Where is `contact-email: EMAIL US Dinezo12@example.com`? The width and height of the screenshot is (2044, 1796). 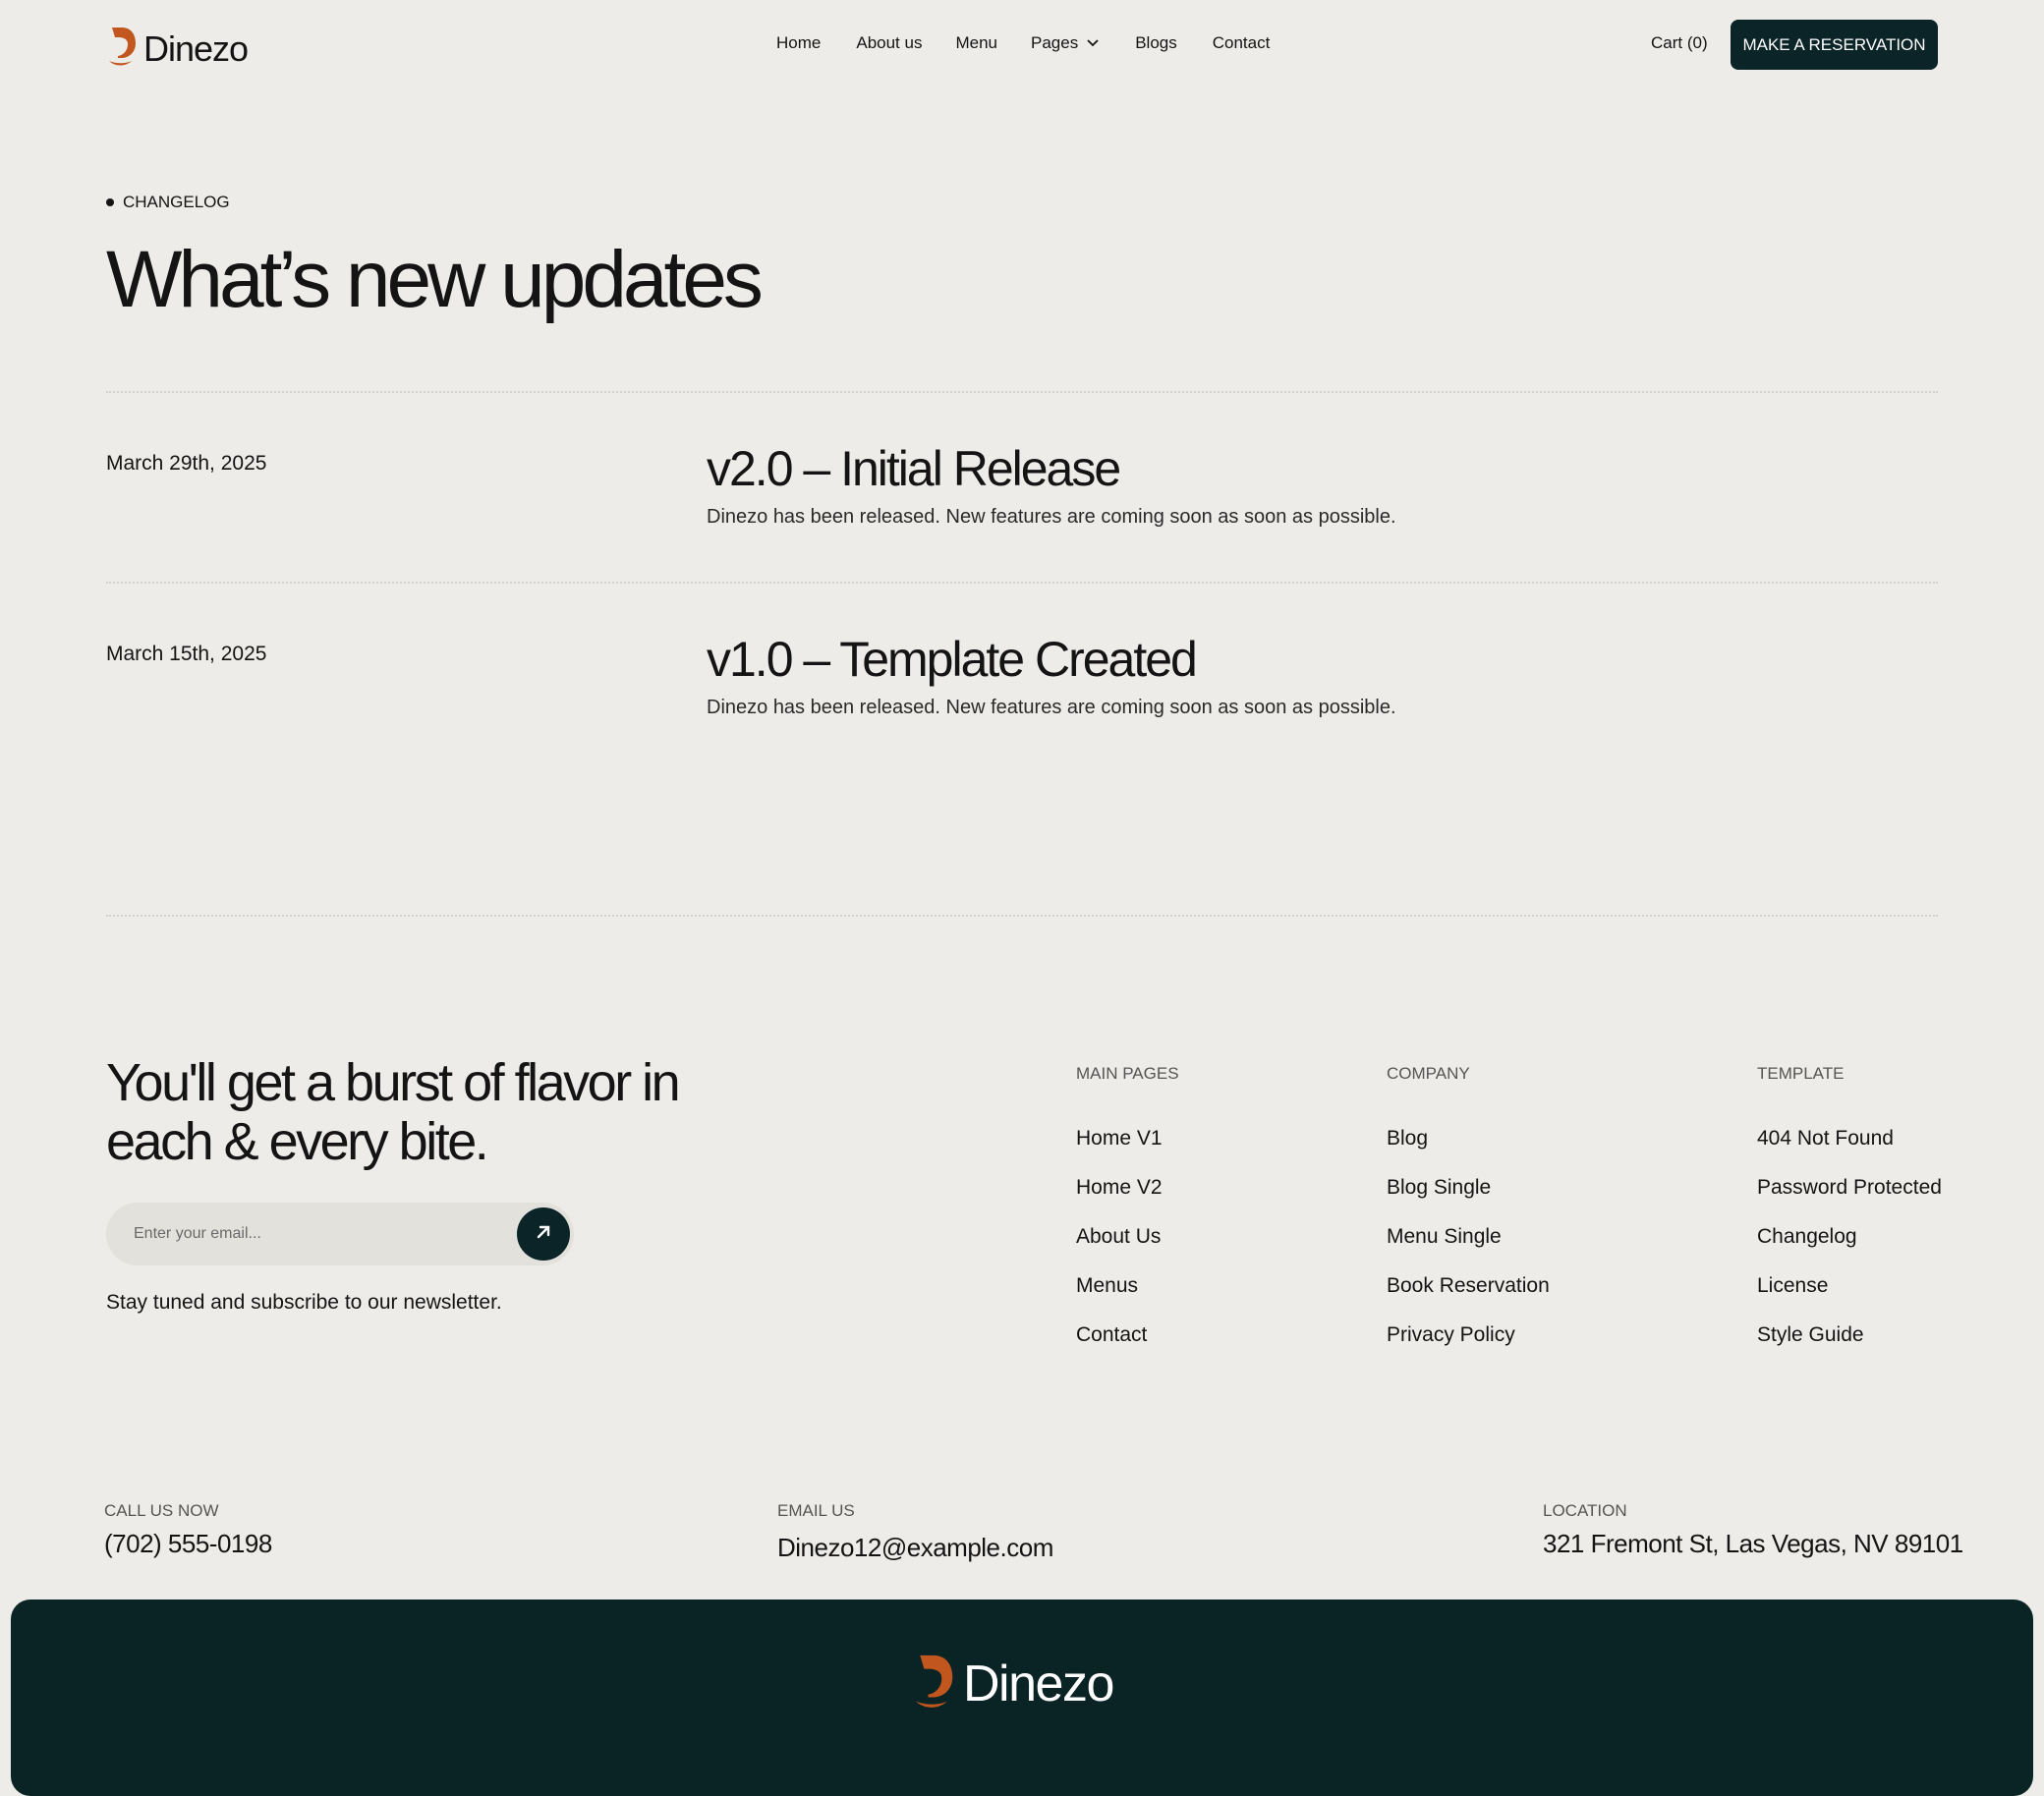
contact-email: EMAIL US Dinezo12@example.com is located at coordinates (915, 1532).